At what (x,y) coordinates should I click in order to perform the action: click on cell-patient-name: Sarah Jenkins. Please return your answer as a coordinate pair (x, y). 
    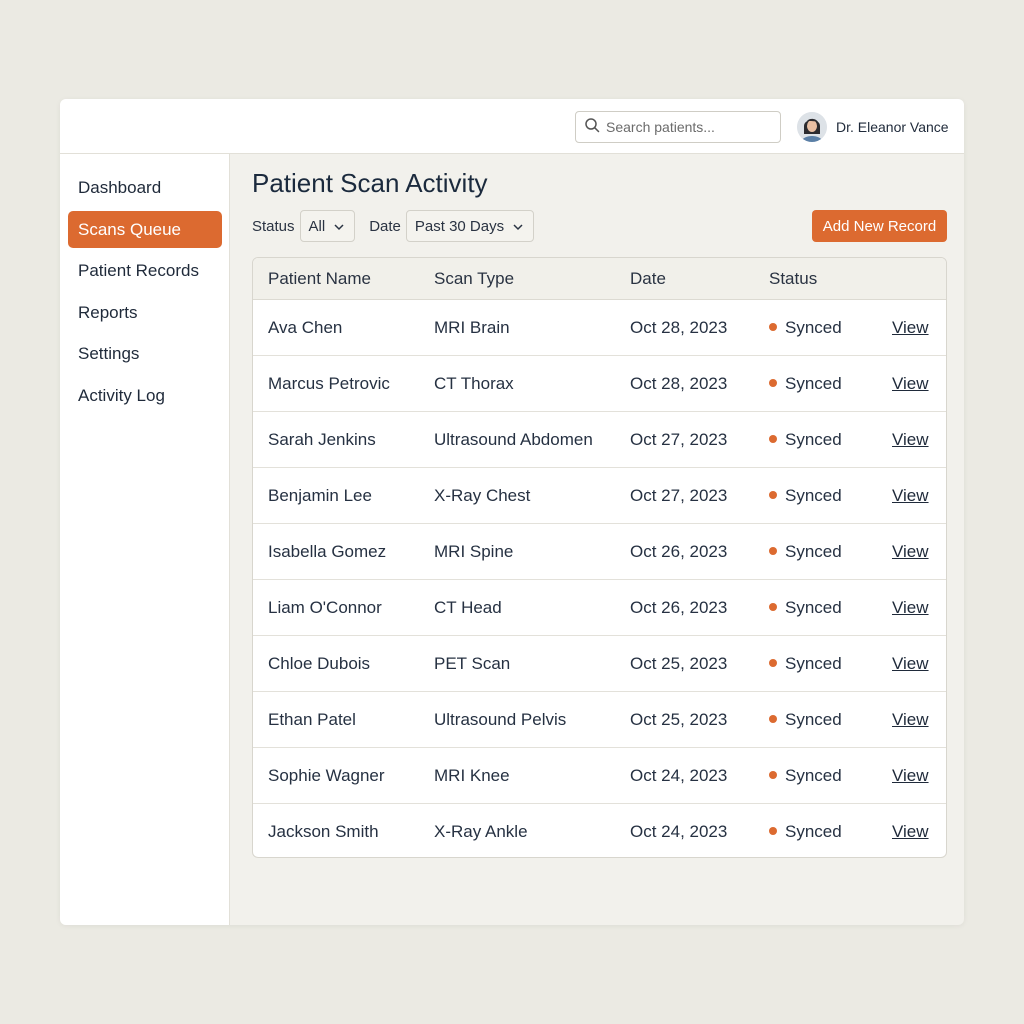
    Looking at the image, I should click on (322, 439).